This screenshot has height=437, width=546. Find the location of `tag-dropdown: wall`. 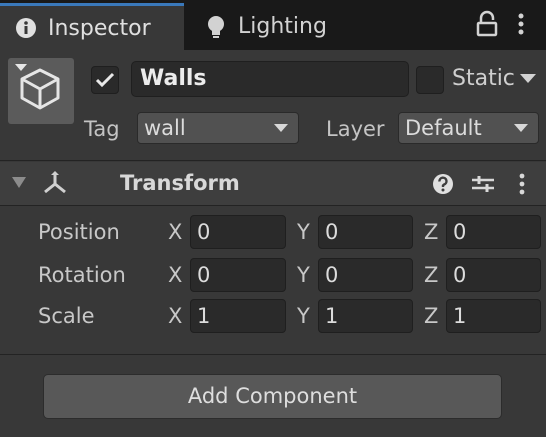

tag-dropdown: wall is located at coordinates (218, 128).